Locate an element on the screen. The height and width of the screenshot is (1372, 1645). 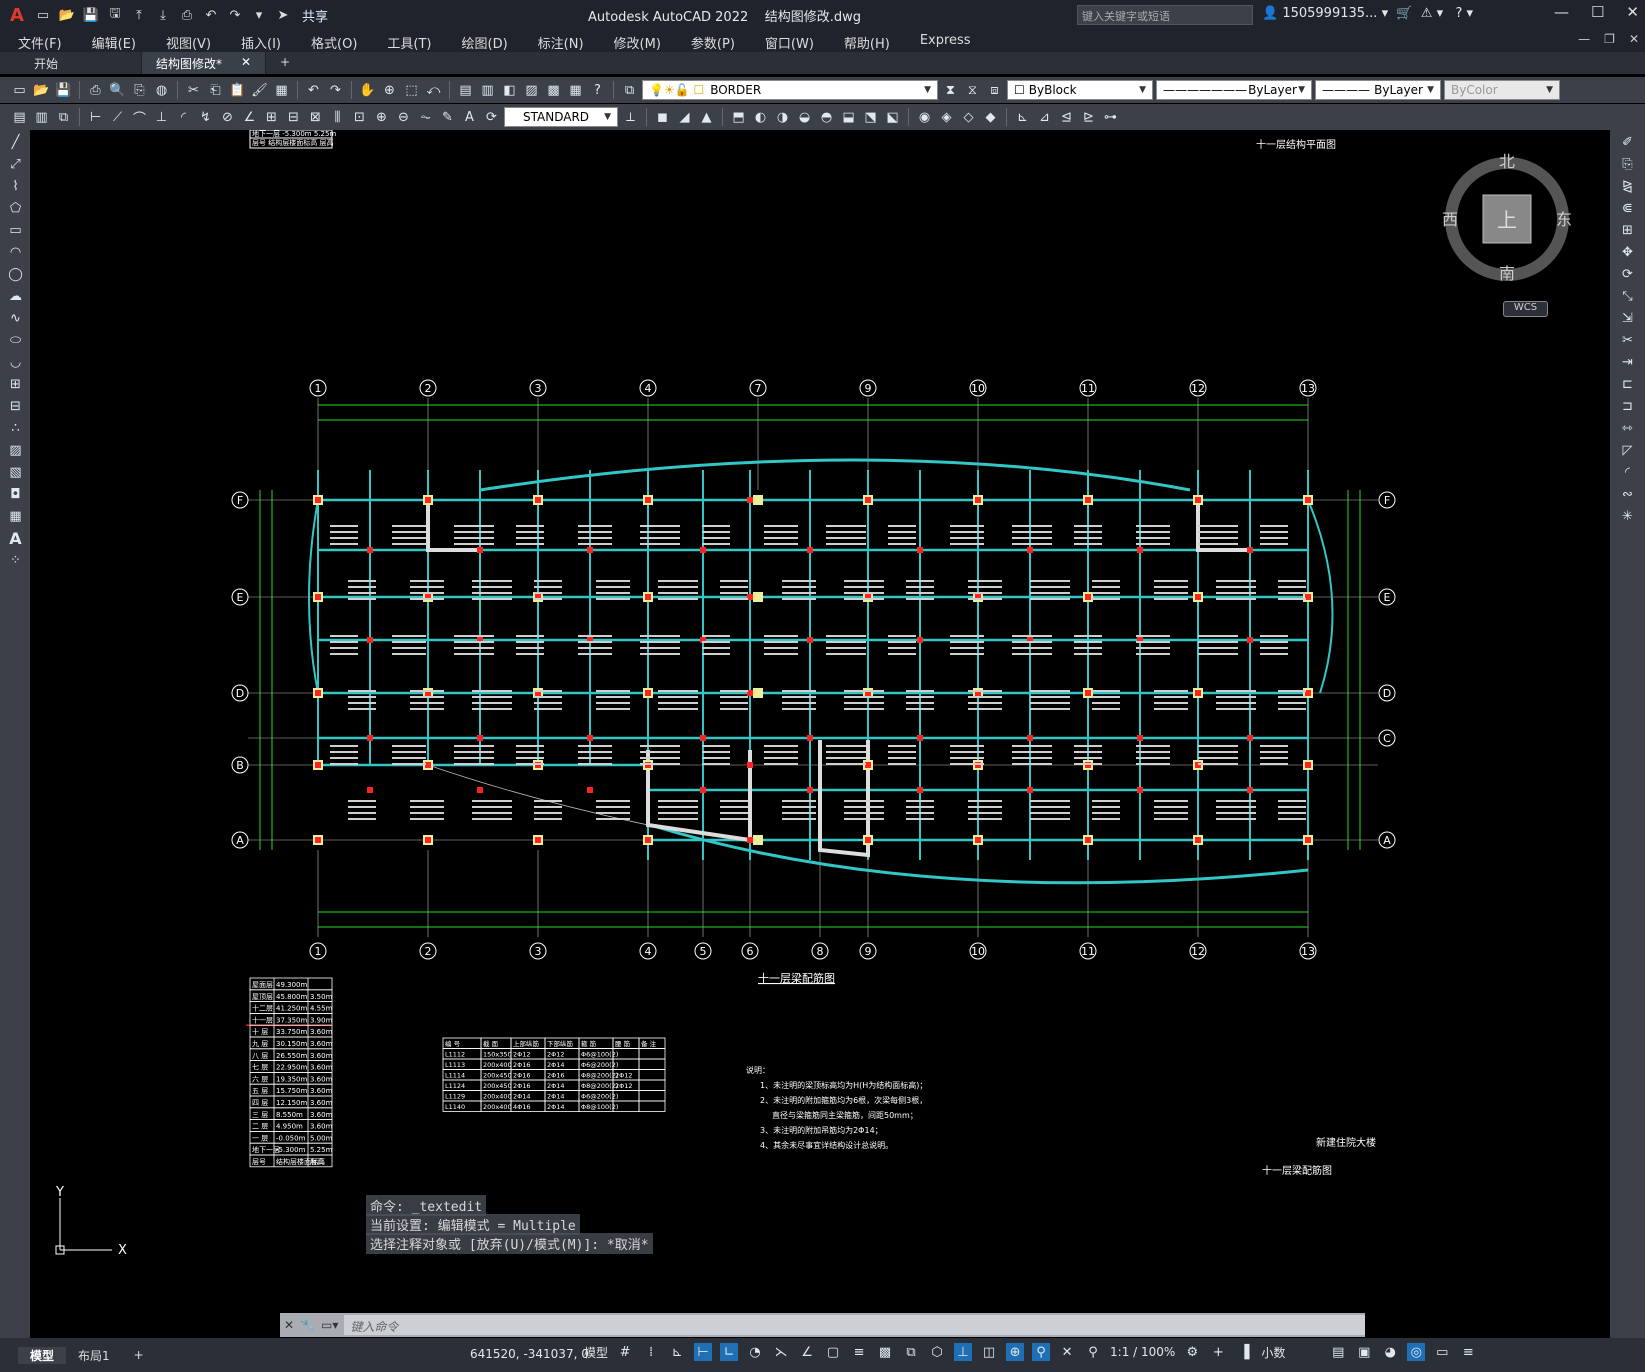
3d-print-icon: ◍ is located at coordinates (161, 90).